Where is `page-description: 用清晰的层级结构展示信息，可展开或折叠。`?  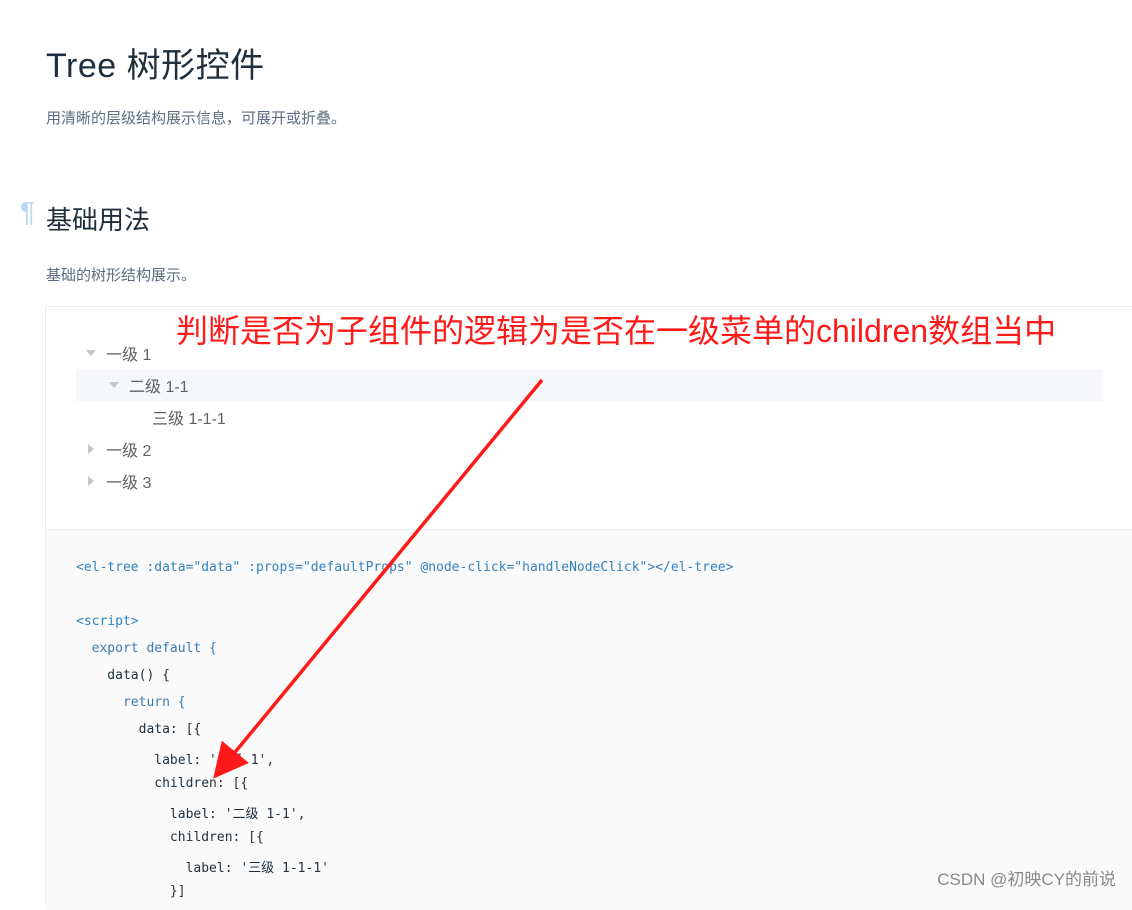
page-description: 用清晰的层级结构展示信息，可展开或折叠。 is located at coordinates (196, 118).